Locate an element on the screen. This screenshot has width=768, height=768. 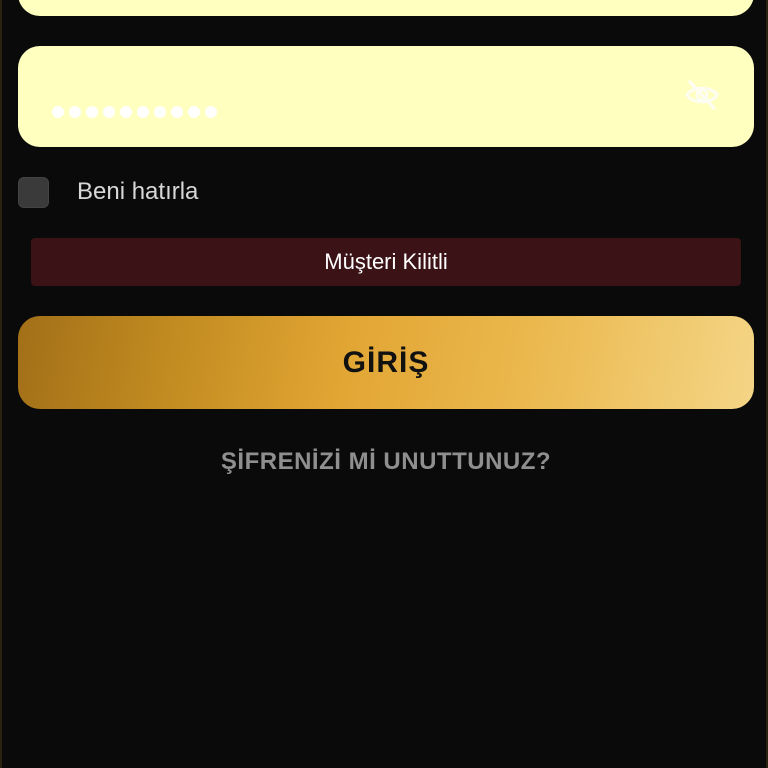
username-field is located at coordinates (386, 8).